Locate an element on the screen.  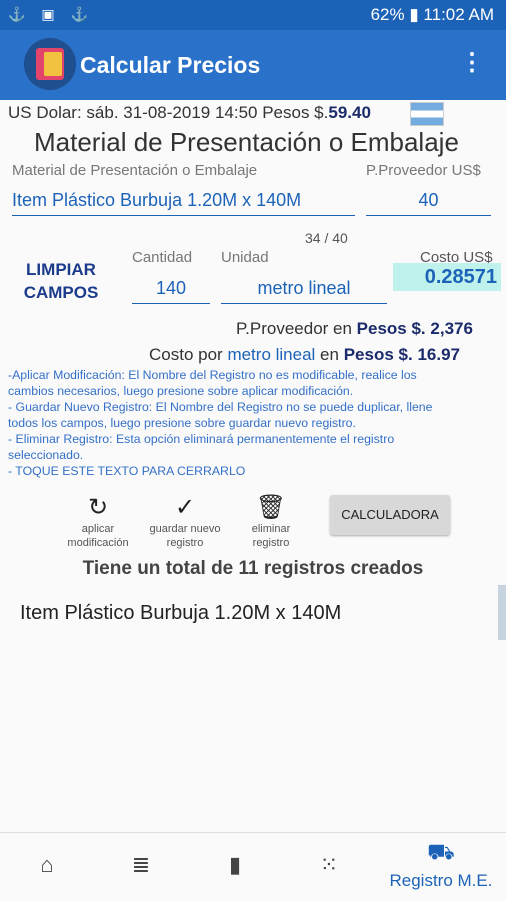
nav-apps: ⁙ is located at coordinates (329, 867).